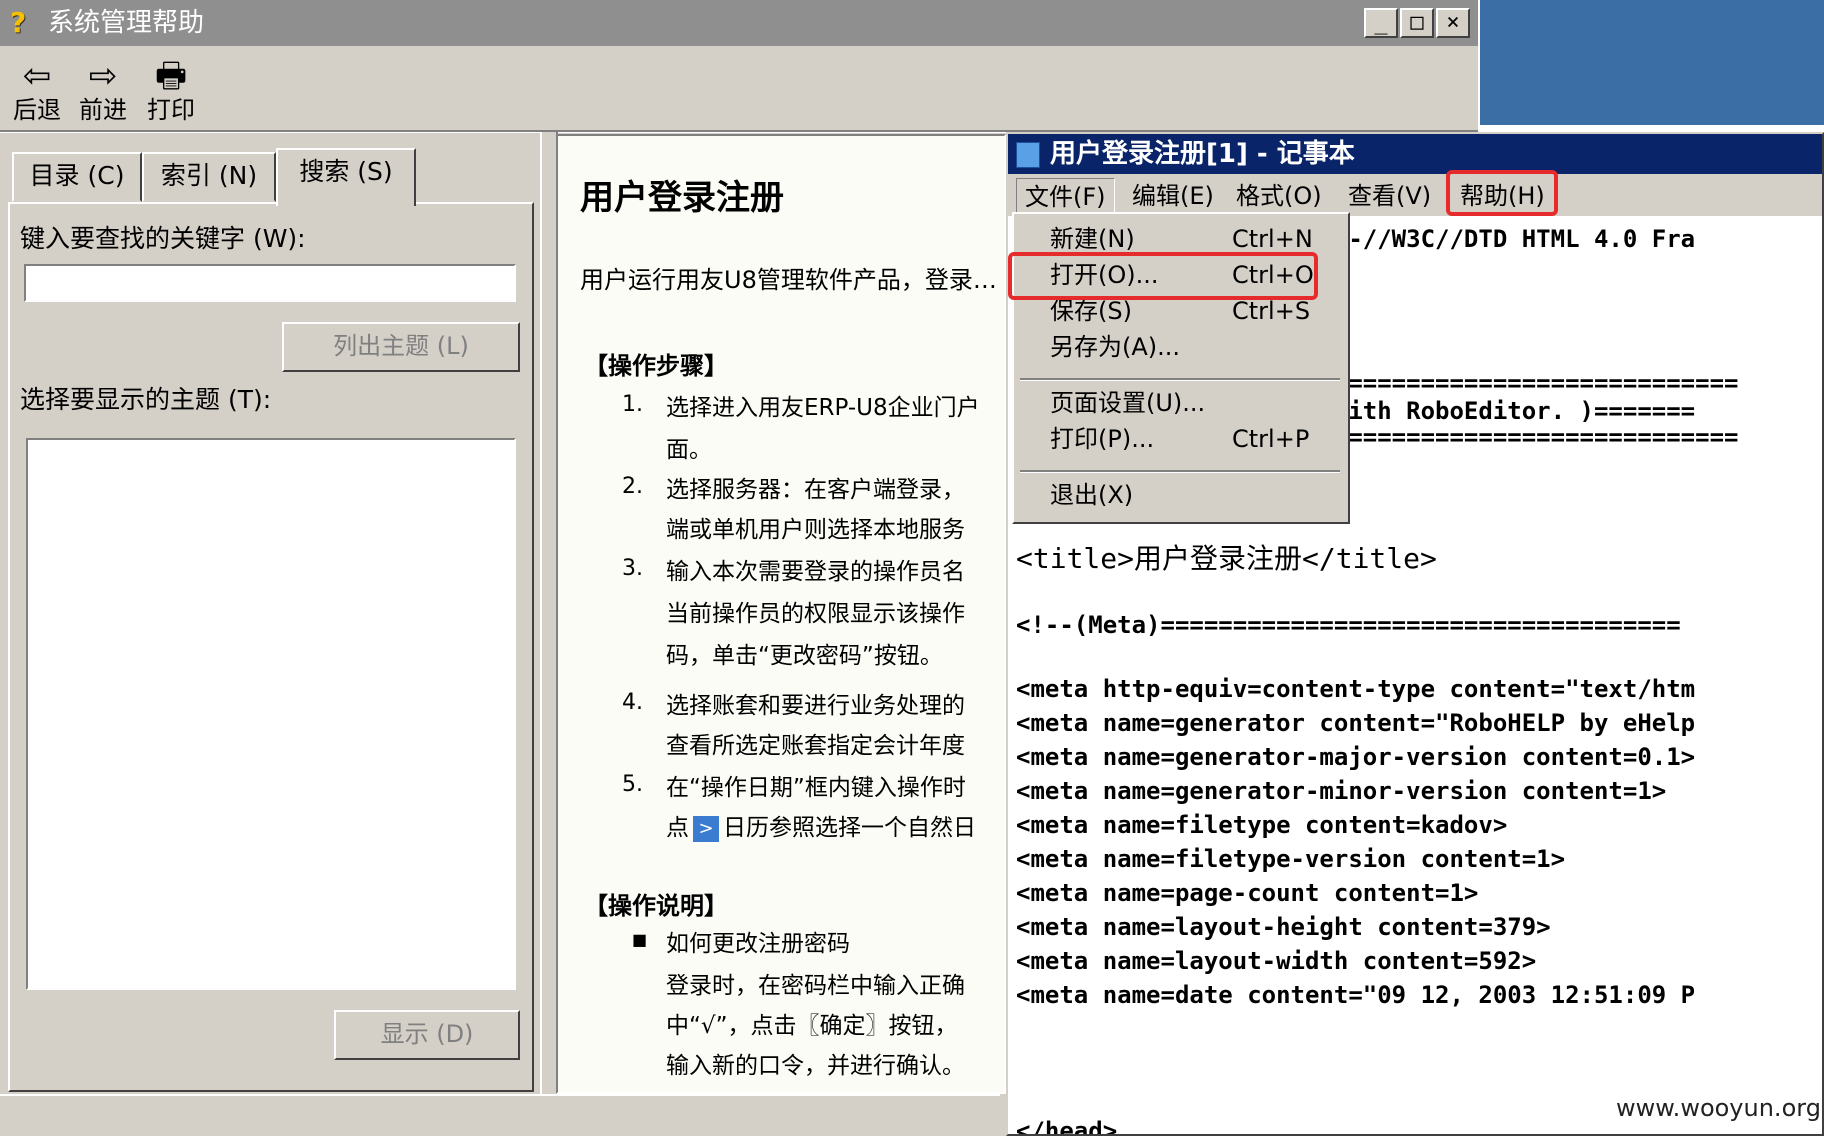 This screenshot has height=1136, width=1824. I want to click on text-line: <title>用户登录注册</title>, so click(1226, 558).